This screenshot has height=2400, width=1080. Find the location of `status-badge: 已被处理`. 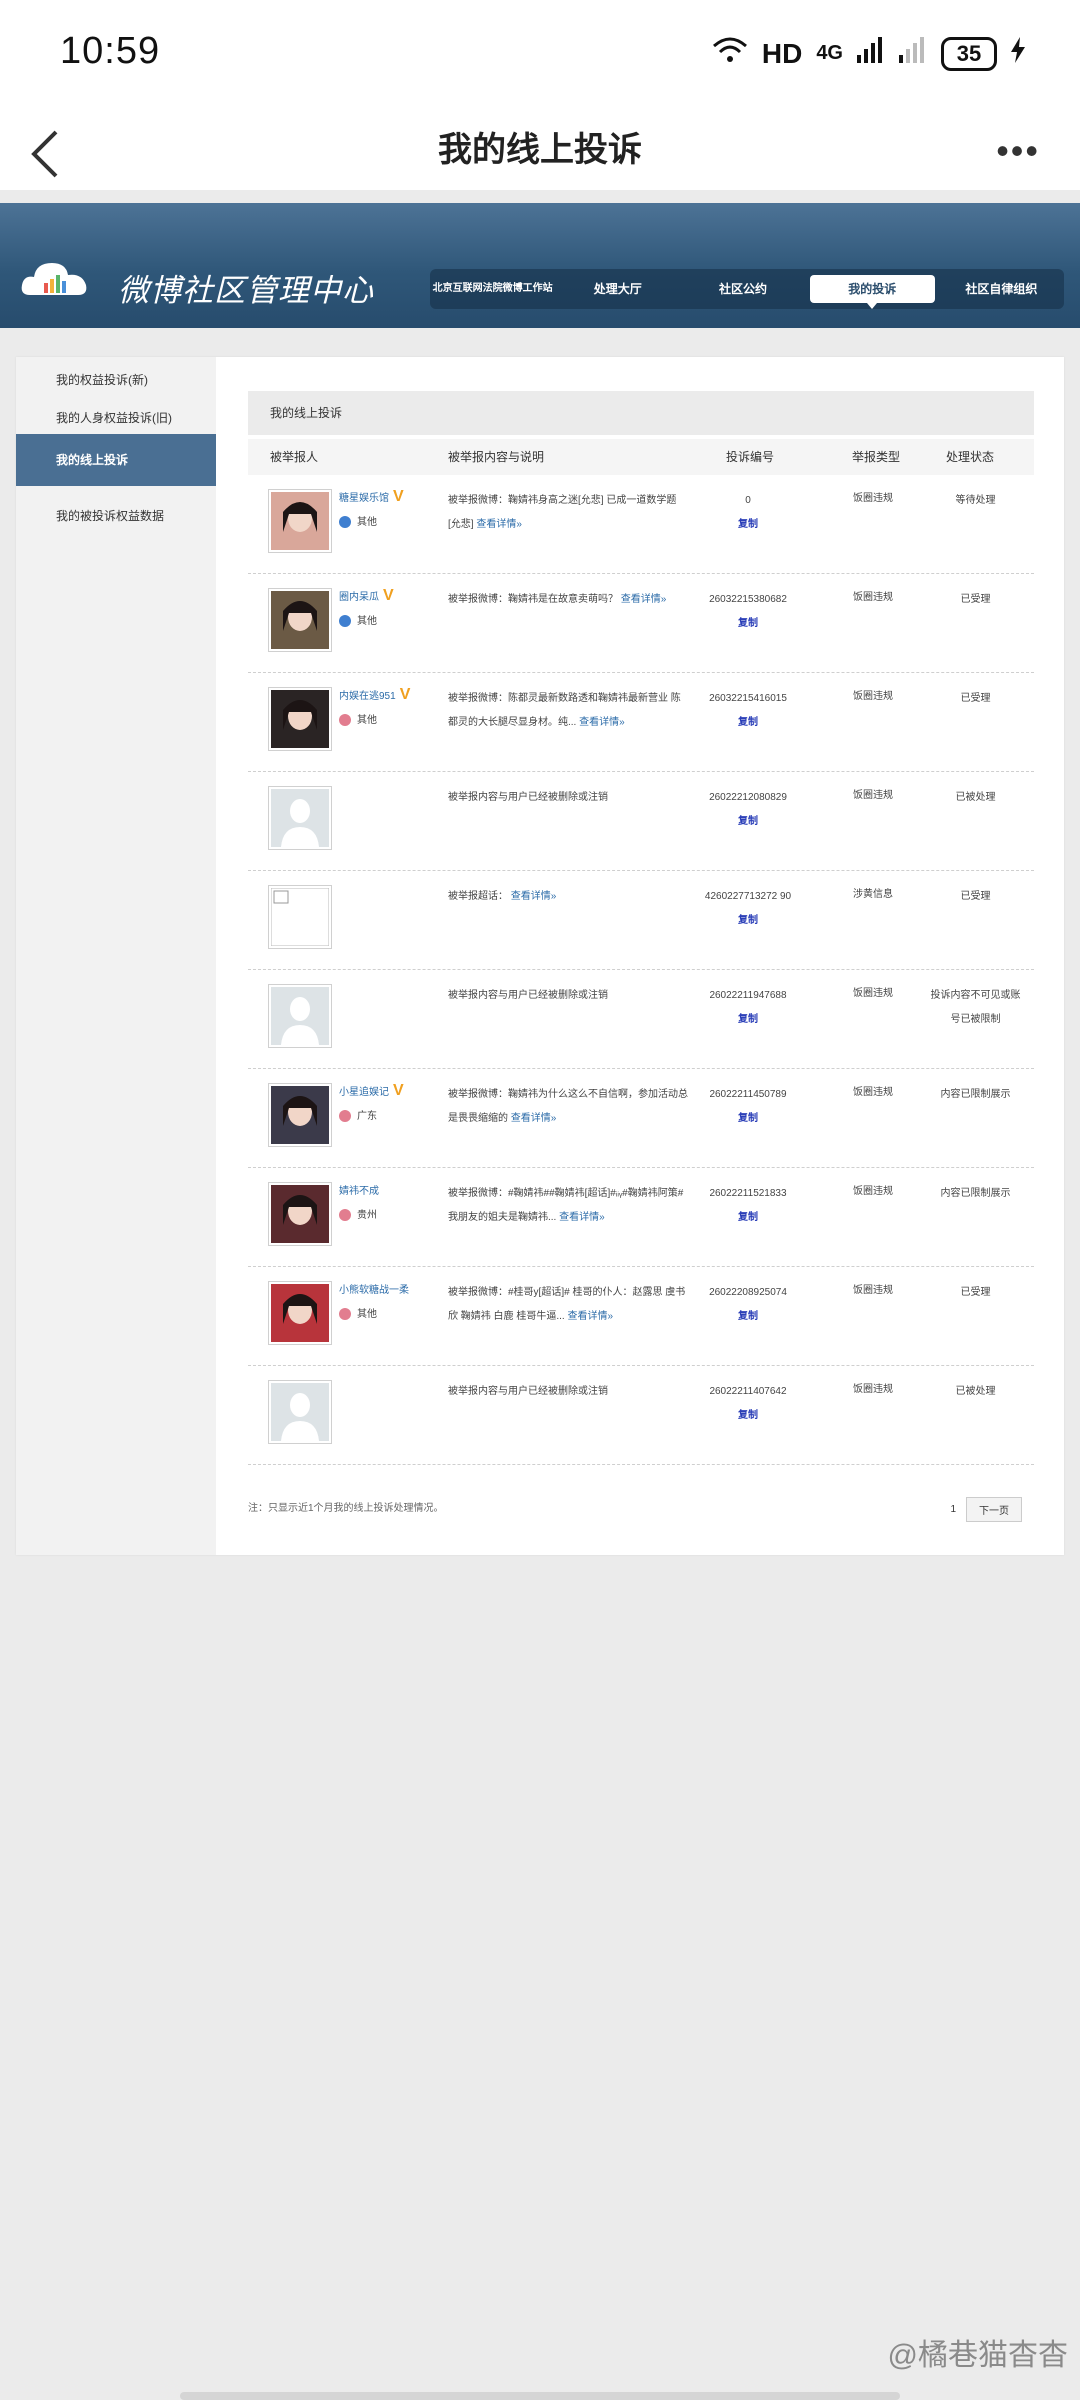

status-badge: 已被处理 is located at coordinates (975, 797).